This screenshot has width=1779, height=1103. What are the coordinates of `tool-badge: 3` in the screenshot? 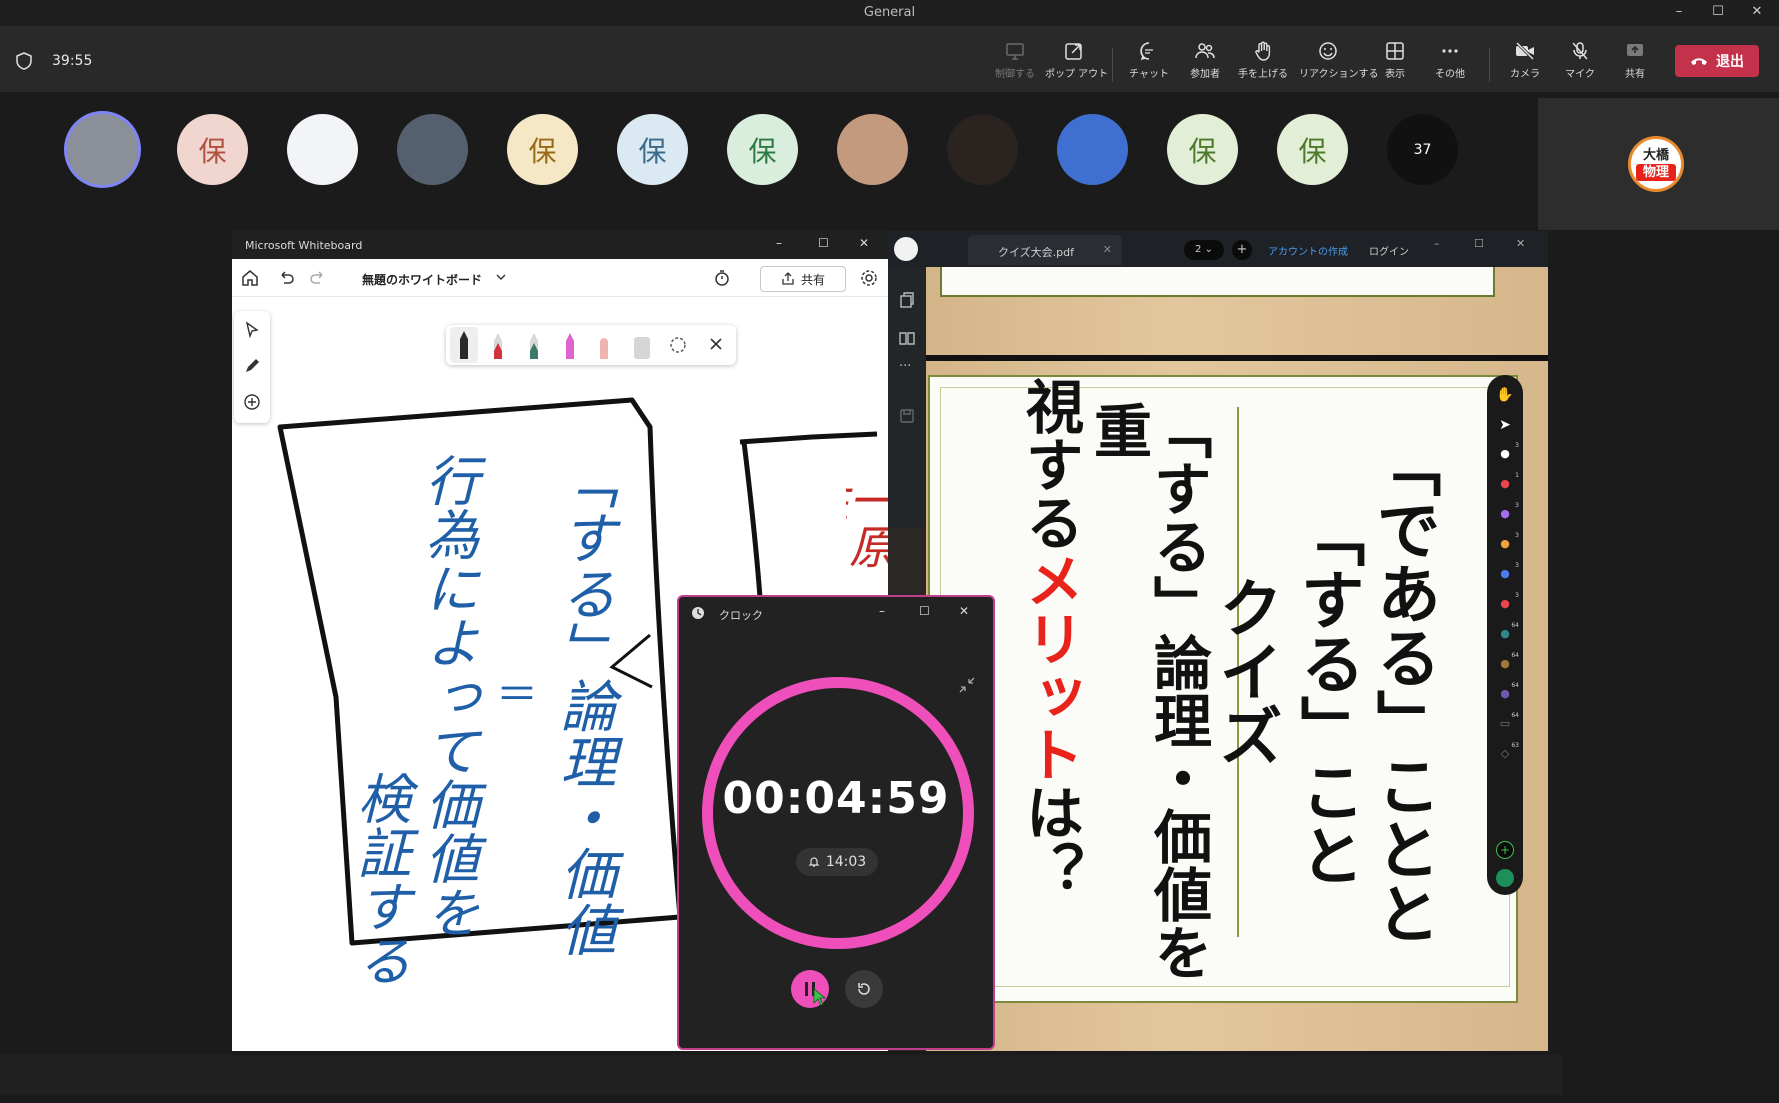 It's located at (1517, 505).